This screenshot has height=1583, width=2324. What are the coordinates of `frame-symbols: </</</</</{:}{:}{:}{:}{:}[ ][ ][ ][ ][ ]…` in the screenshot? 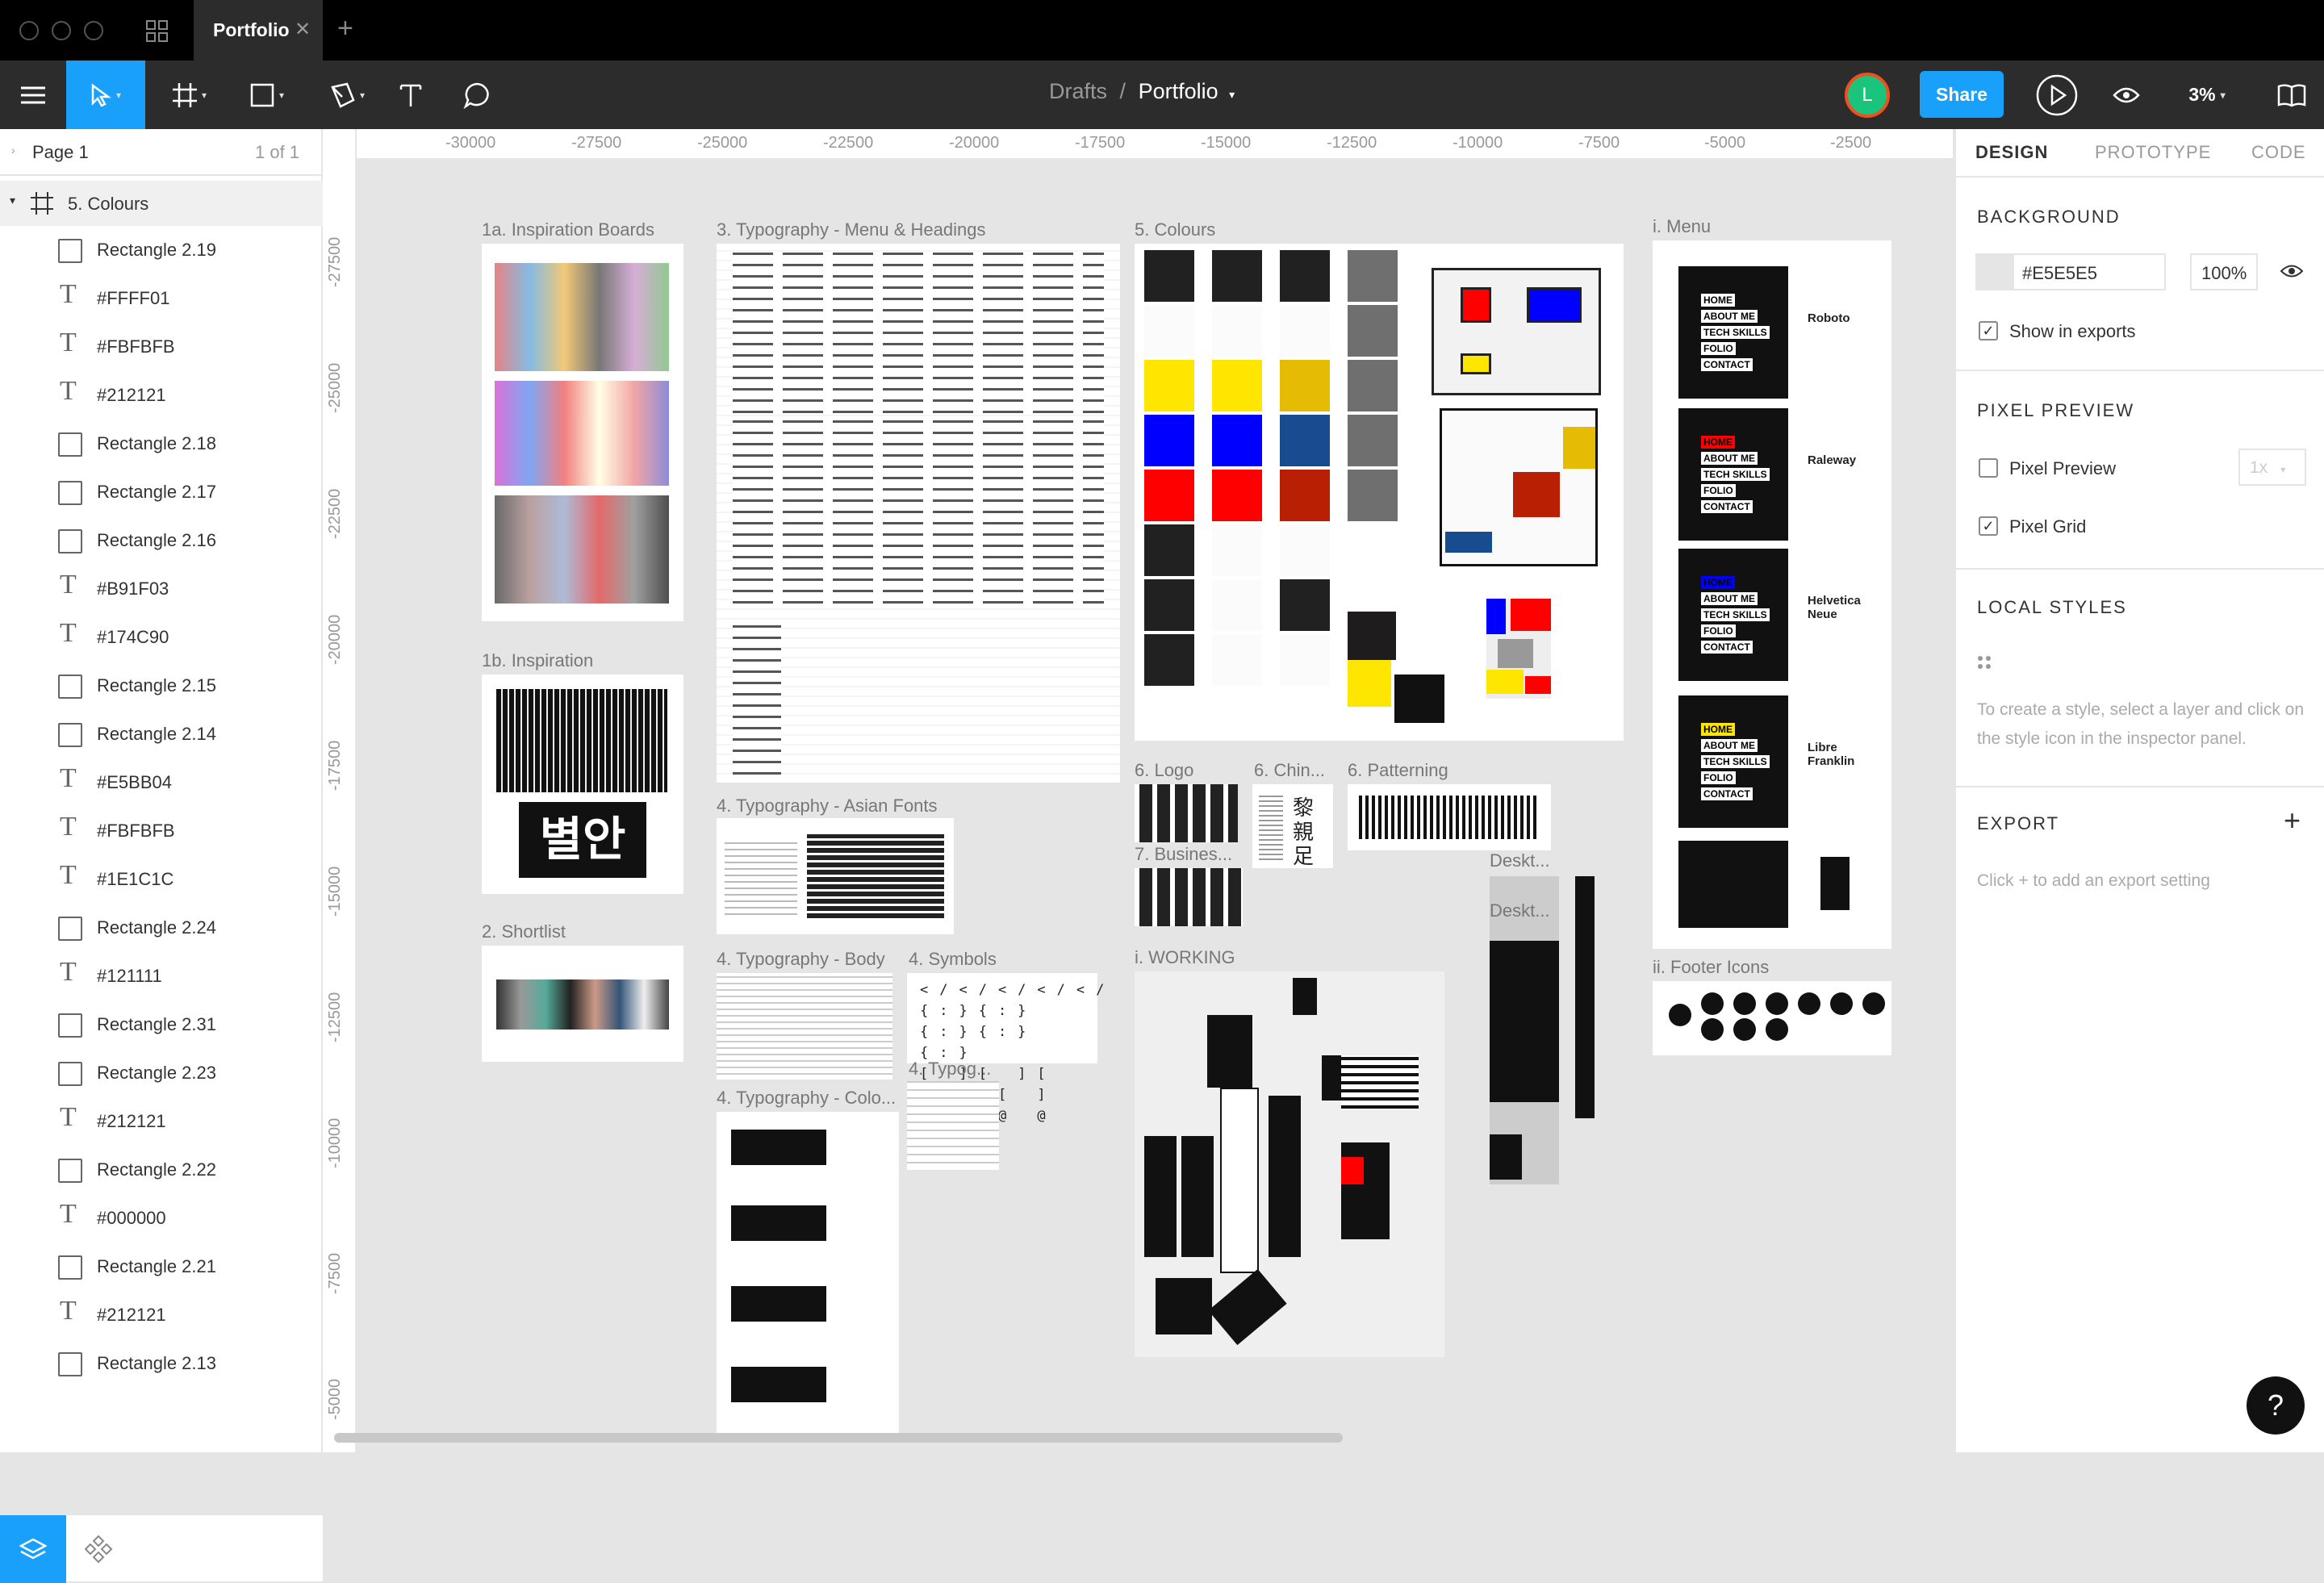 It's located at (1005, 1059).